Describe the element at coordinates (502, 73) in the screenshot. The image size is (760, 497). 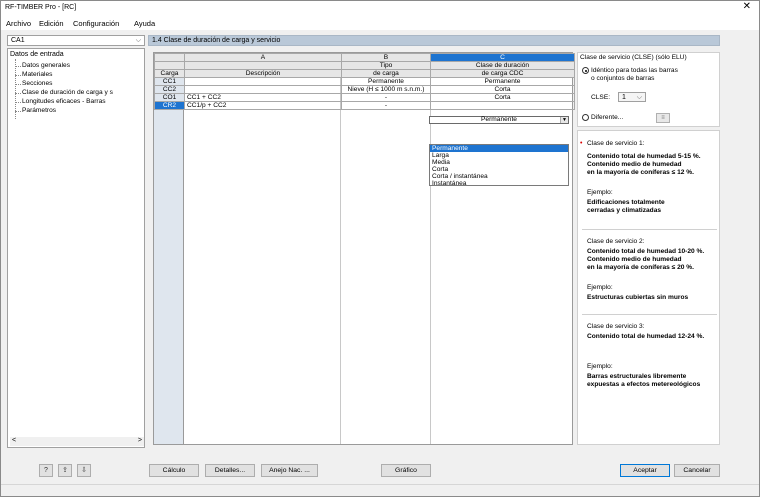
I see `head-cell: de carga CDC` at that location.